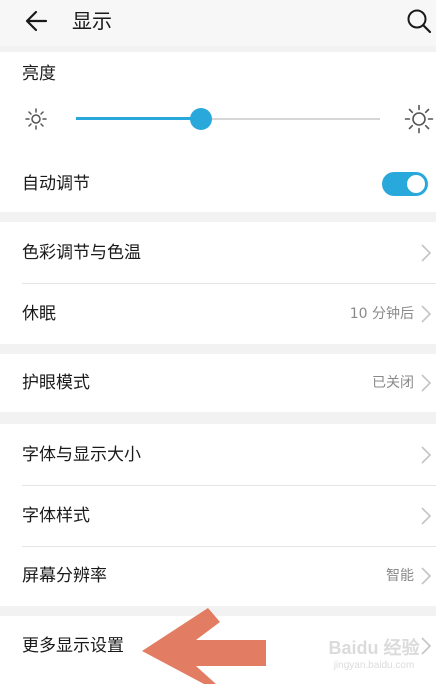  Describe the element at coordinates (218, 454) in the screenshot. I see `font-display-size-row: 字体与显示大小` at that location.